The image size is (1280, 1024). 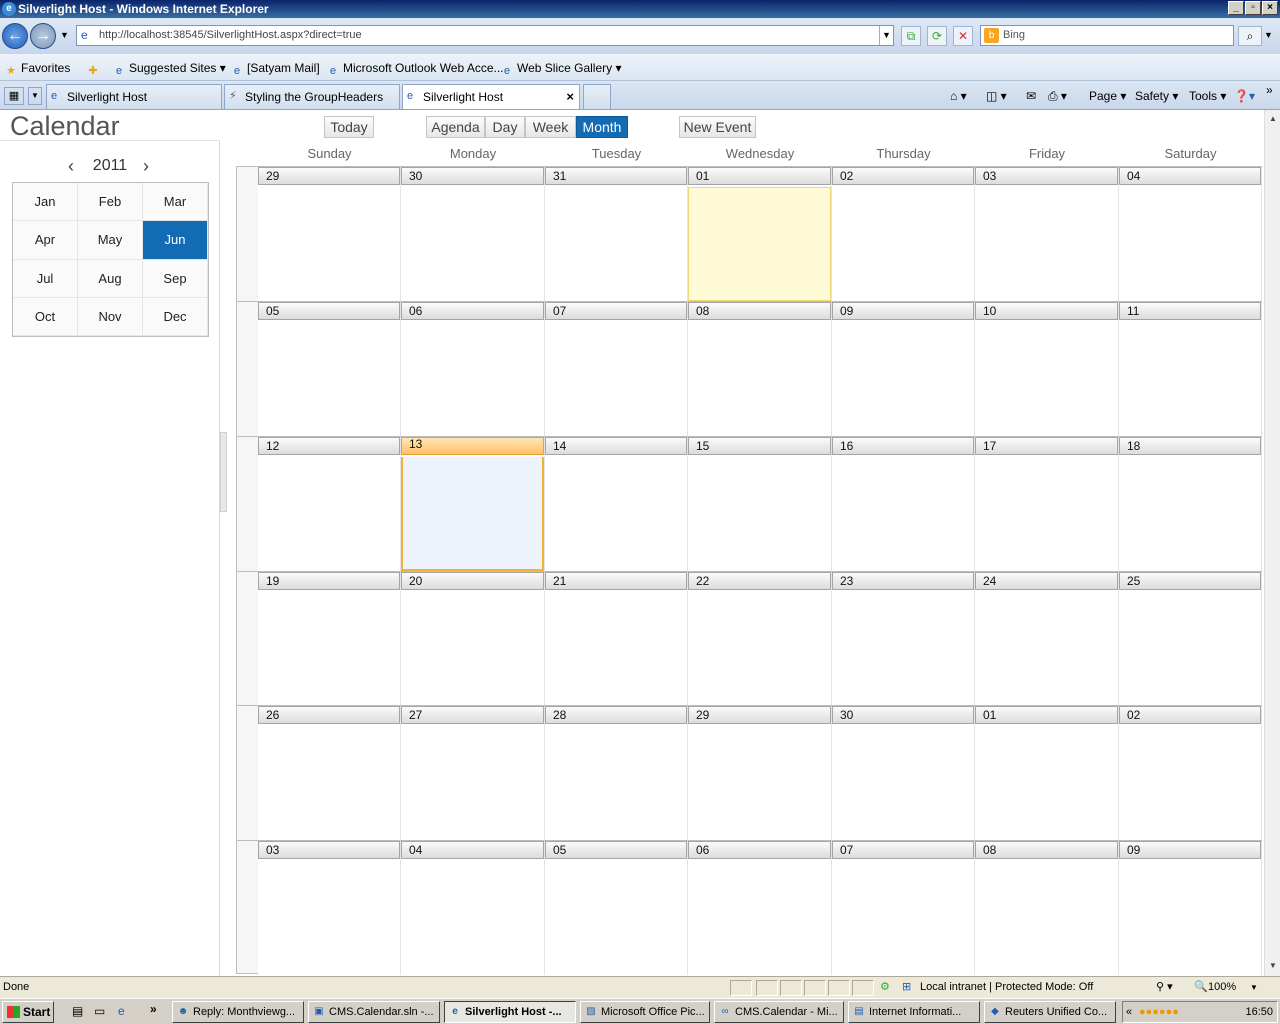 I want to click on splitter-handle, so click(x=223, y=472).